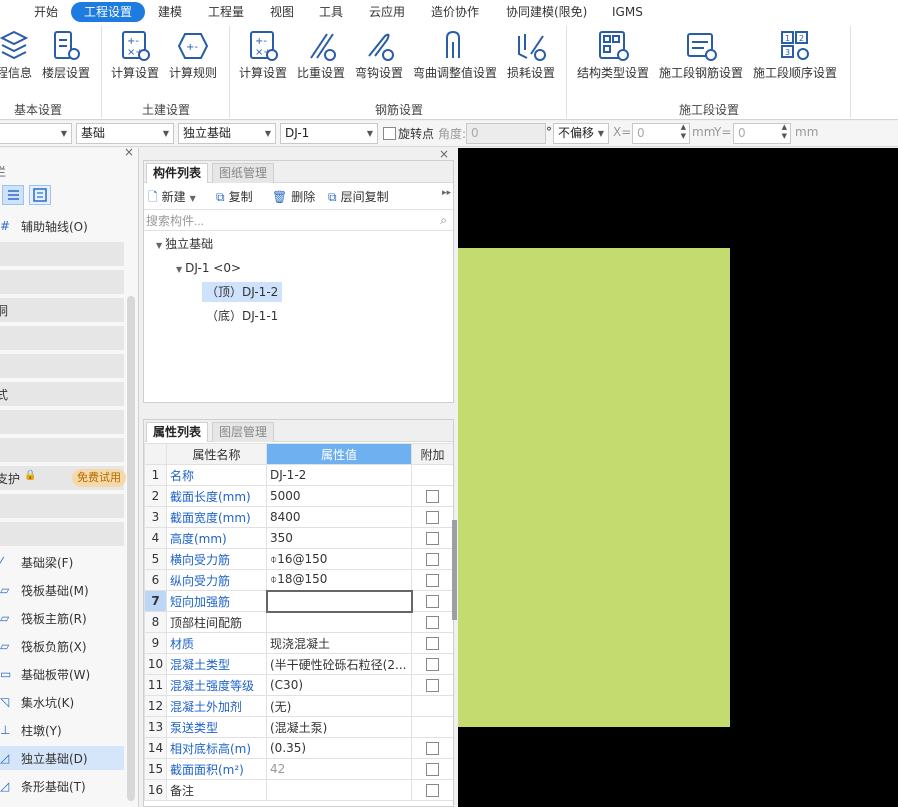 This screenshot has width=898, height=807. Describe the element at coordinates (62, 618) in the screenshot. I see `nav-item-raft-main-rebar: ▱ 筏板主筋(R)` at that location.